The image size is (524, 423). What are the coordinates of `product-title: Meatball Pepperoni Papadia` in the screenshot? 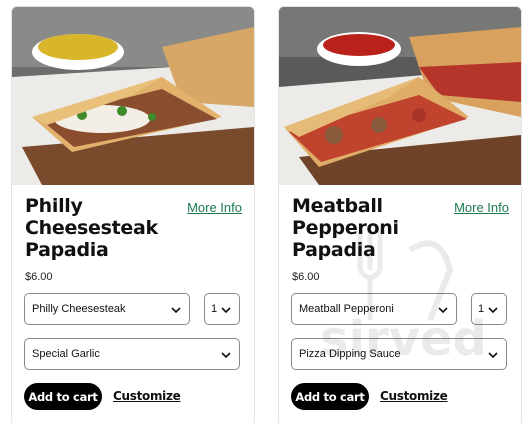 It's located at (367, 228).